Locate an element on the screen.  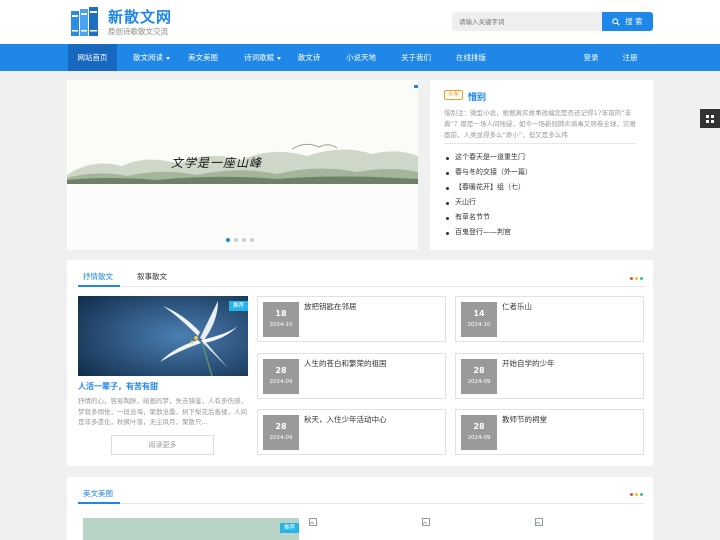
nav-item-label: 散文诗 is located at coordinates (309, 57).